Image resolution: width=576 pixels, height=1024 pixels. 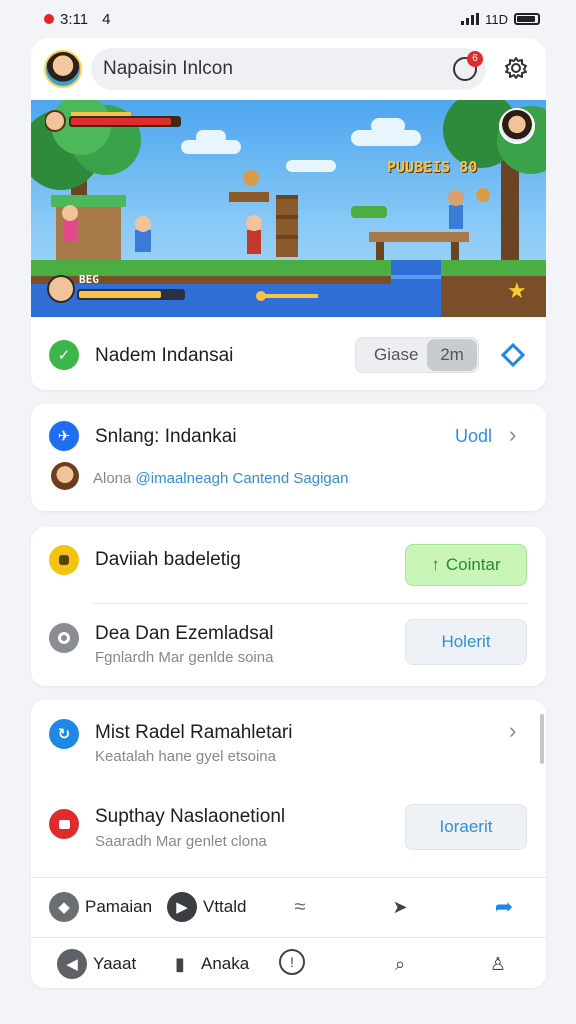 What do you see at coordinates (89, 279) in the screenshot?
I see `level-label: BEG` at bounding box center [89, 279].